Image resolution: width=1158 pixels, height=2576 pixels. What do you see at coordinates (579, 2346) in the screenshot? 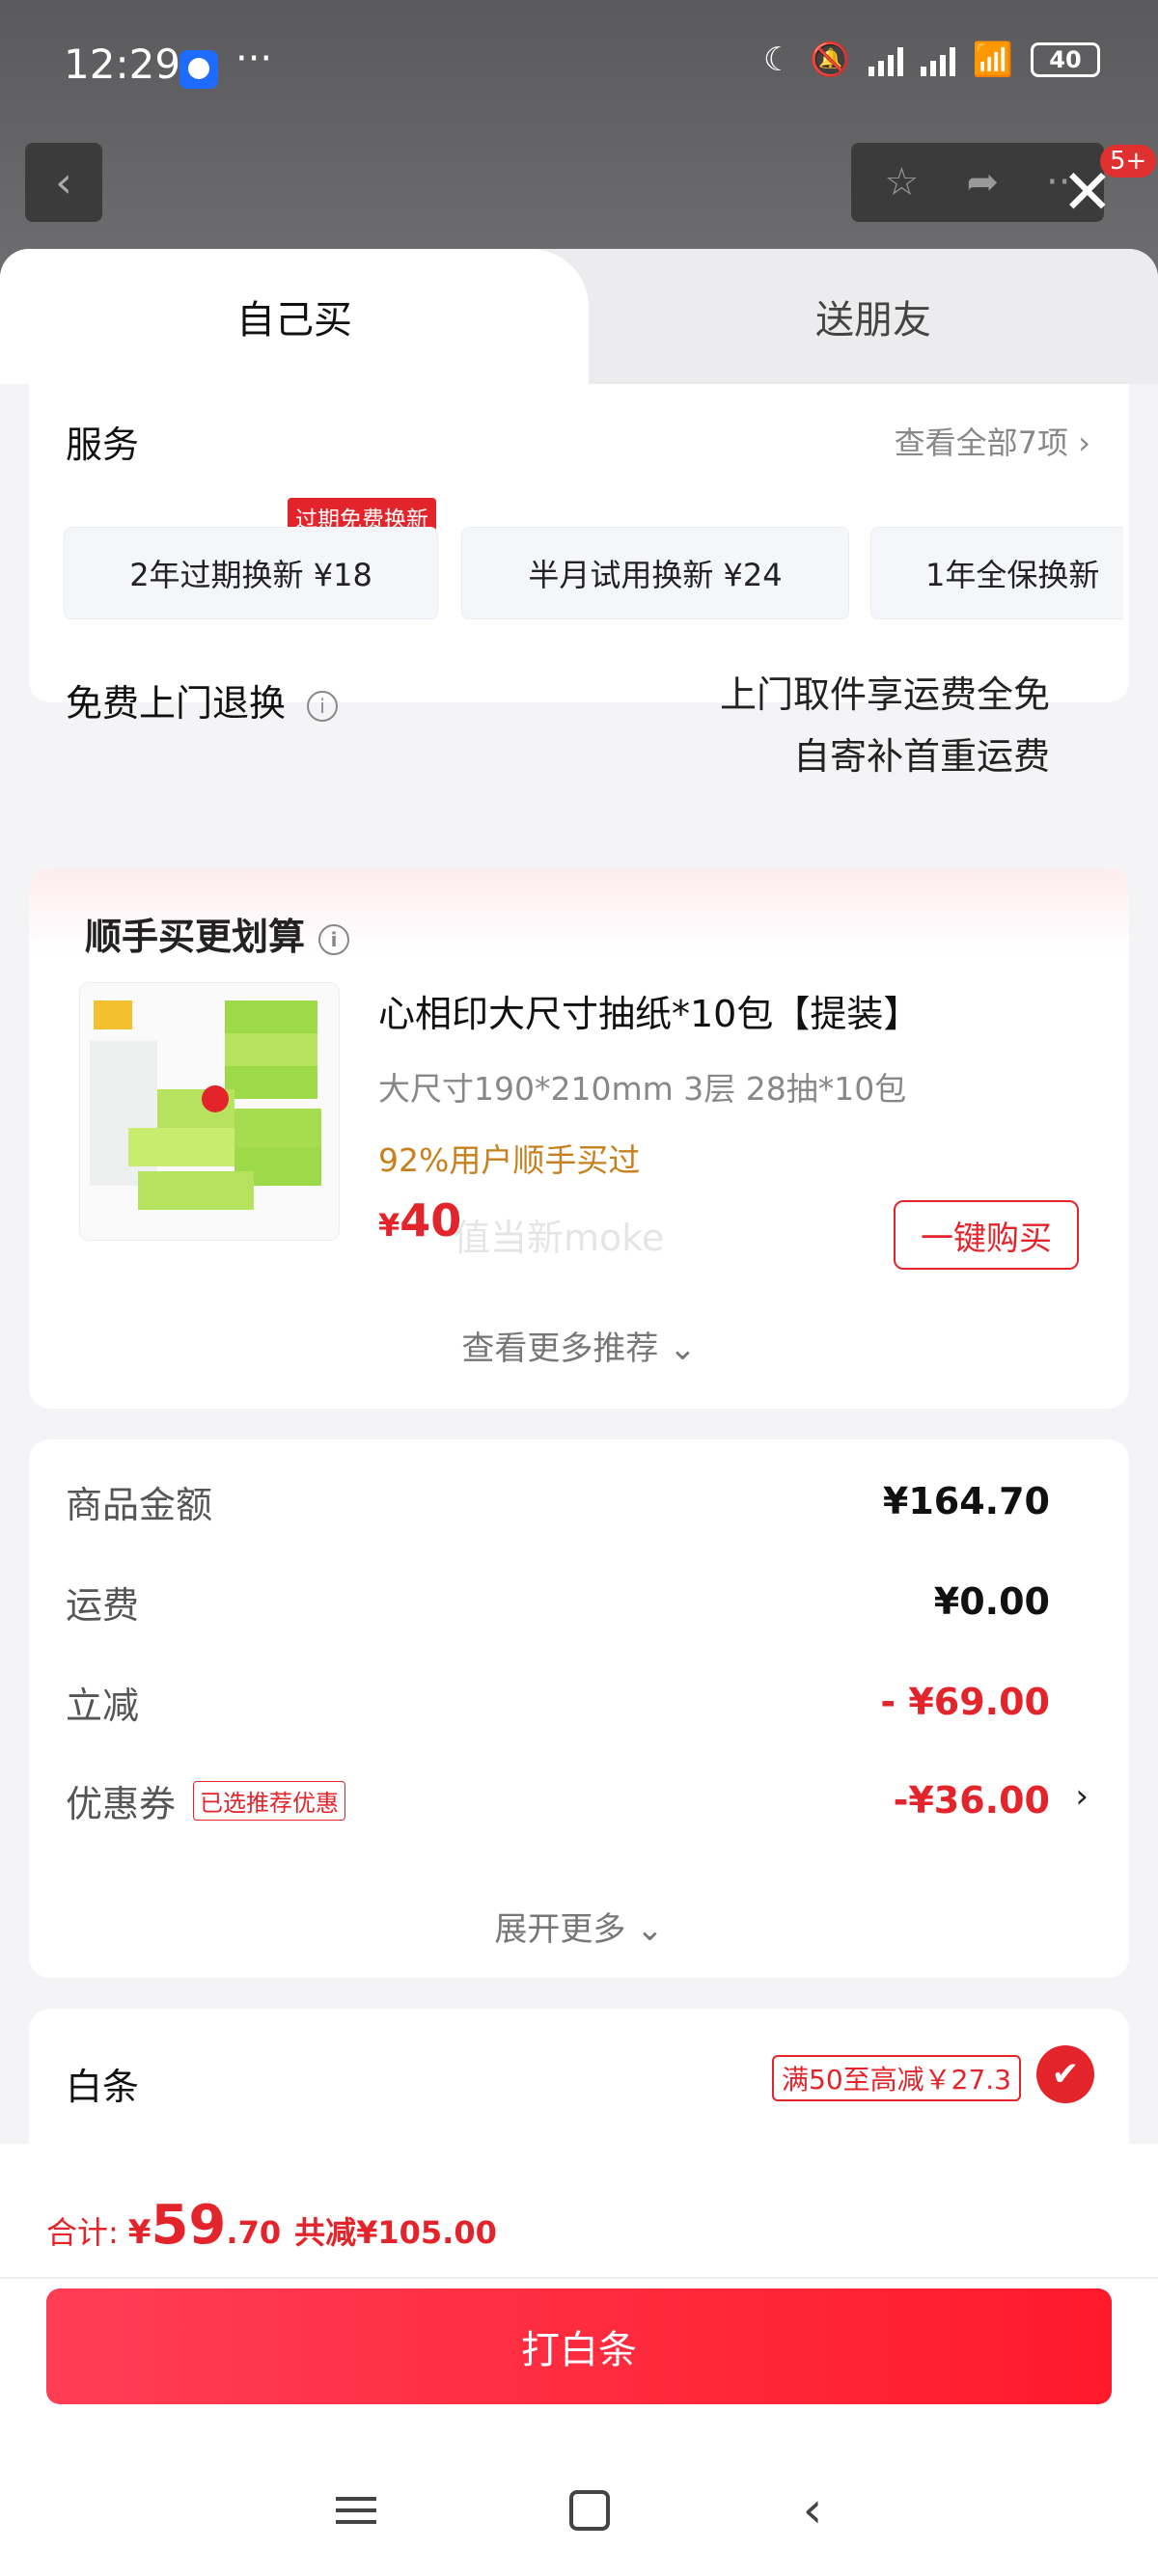
I see `pay-with-baitiao-button: 打白条` at bounding box center [579, 2346].